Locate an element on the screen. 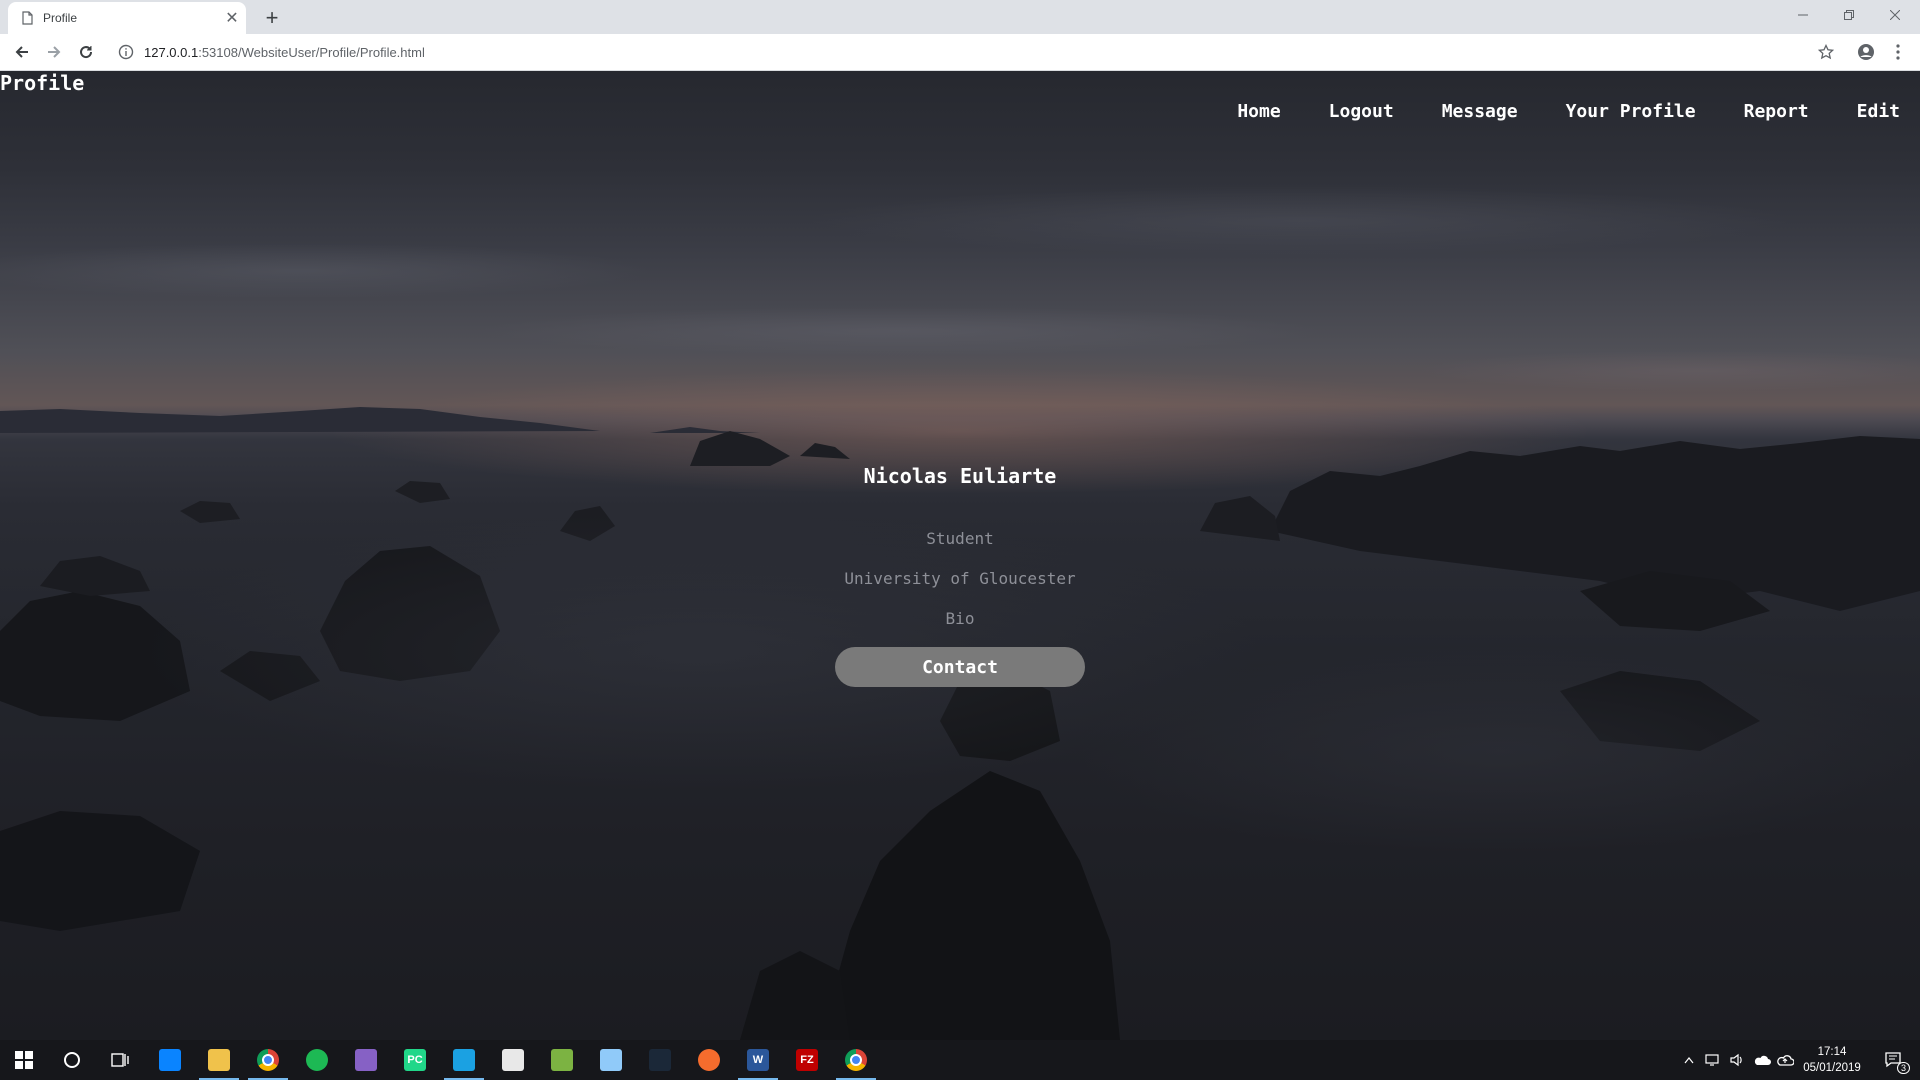 This screenshot has height=1080, width=1920. profile-bio: Bio is located at coordinates (960, 618).